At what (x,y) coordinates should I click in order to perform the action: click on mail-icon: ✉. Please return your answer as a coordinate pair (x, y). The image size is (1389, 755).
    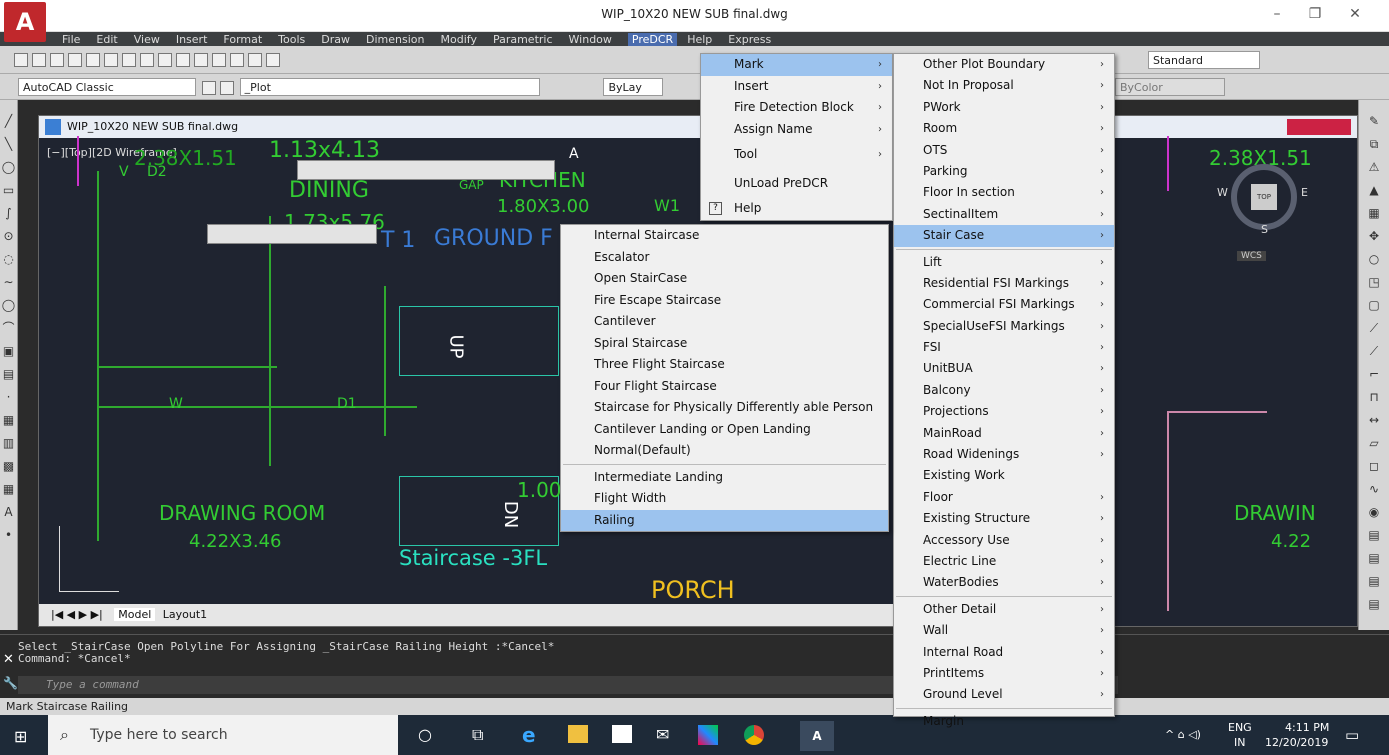
    Looking at the image, I should click on (662, 734).